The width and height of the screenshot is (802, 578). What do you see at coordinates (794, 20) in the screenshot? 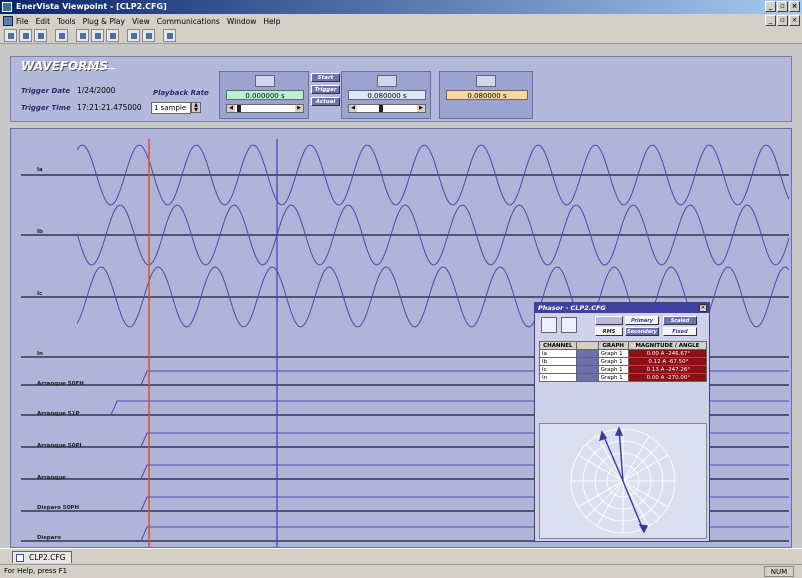
I see `doc-close-button: ×` at bounding box center [794, 20].